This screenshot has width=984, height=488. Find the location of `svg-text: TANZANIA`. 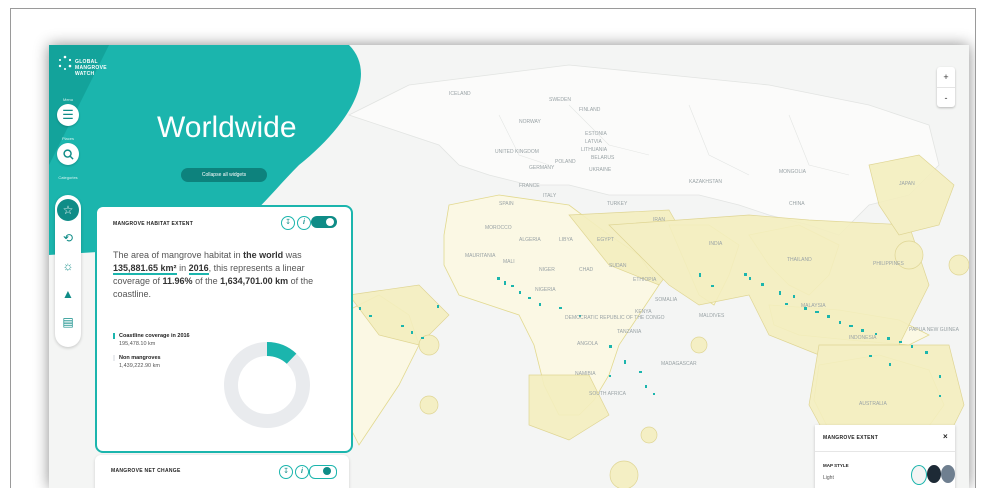

svg-text: TANZANIA is located at coordinates (629, 332).